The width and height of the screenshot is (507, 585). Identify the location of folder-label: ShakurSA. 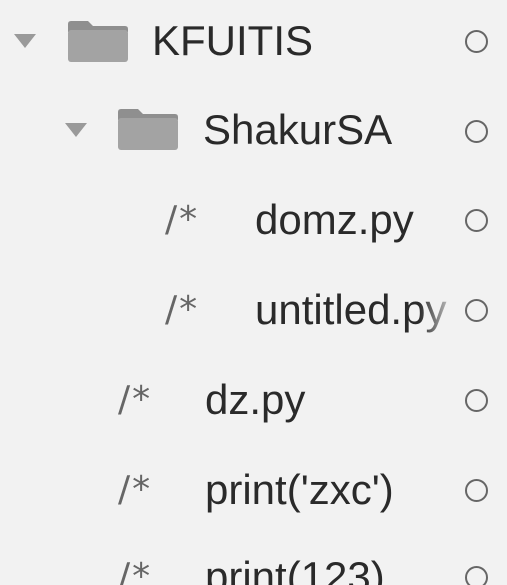
(298, 129).